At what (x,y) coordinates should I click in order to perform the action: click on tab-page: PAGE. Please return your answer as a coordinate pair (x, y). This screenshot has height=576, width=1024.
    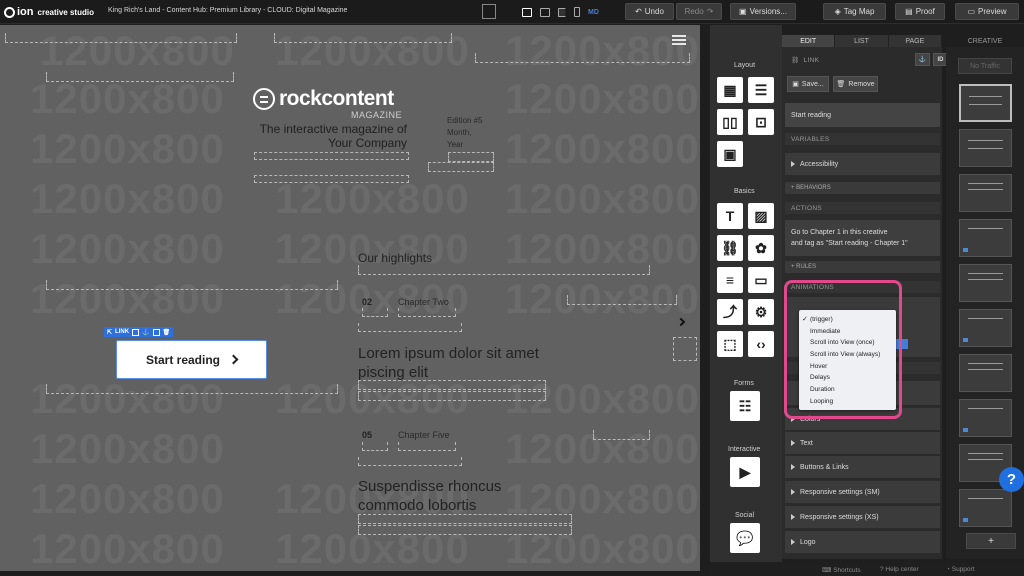
    Looking at the image, I should click on (915, 41).